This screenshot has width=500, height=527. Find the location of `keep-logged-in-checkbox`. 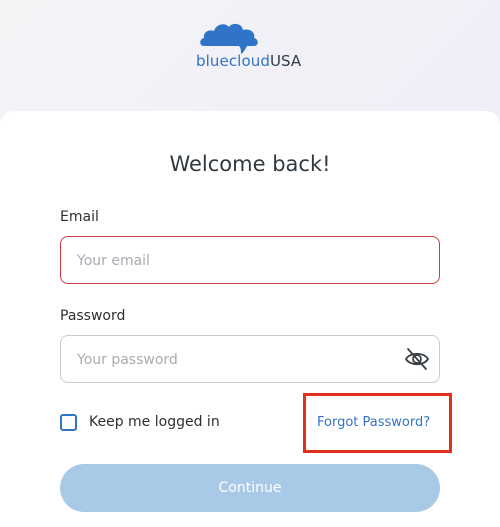

keep-logged-in-checkbox is located at coordinates (68, 422).